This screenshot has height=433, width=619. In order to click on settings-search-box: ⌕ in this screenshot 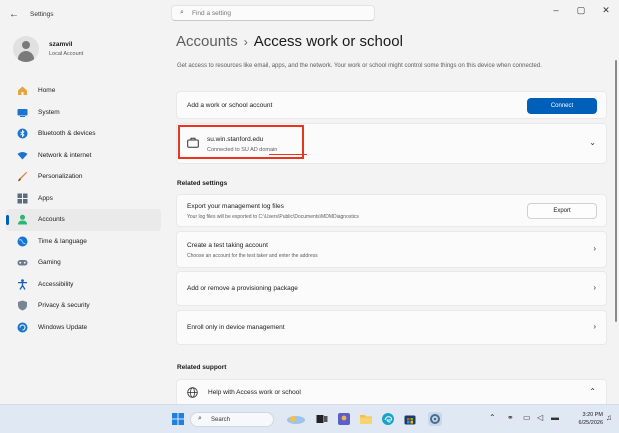, I will do `click(273, 13)`.